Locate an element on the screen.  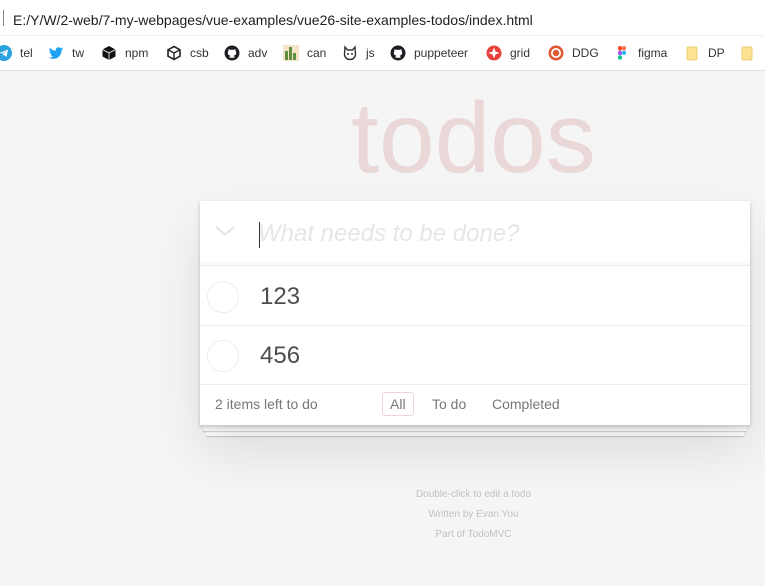
bookmark-figma: figma is located at coordinates (640, 53).